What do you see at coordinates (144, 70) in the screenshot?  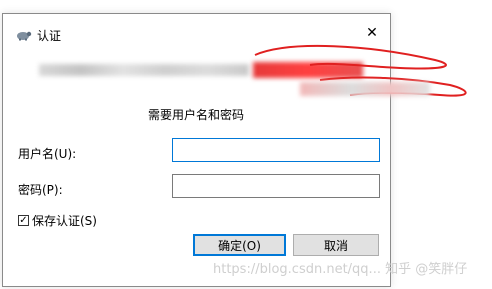 I see `redacted-url` at bounding box center [144, 70].